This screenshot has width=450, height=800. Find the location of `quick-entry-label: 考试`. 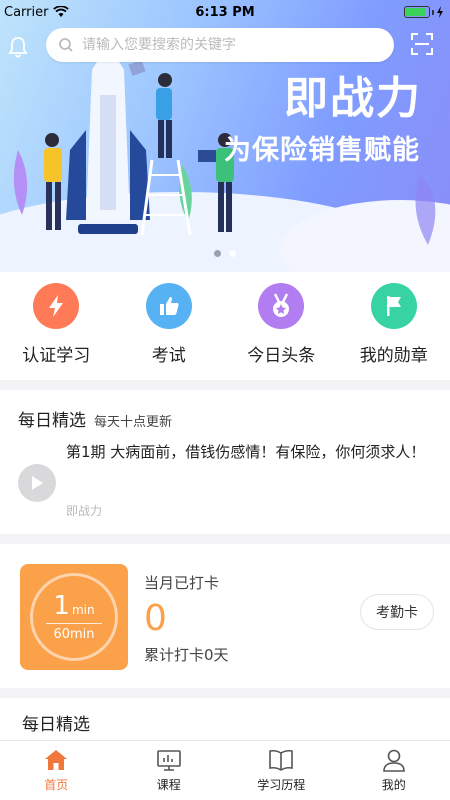

quick-entry-label: 考试 is located at coordinates (168, 356).